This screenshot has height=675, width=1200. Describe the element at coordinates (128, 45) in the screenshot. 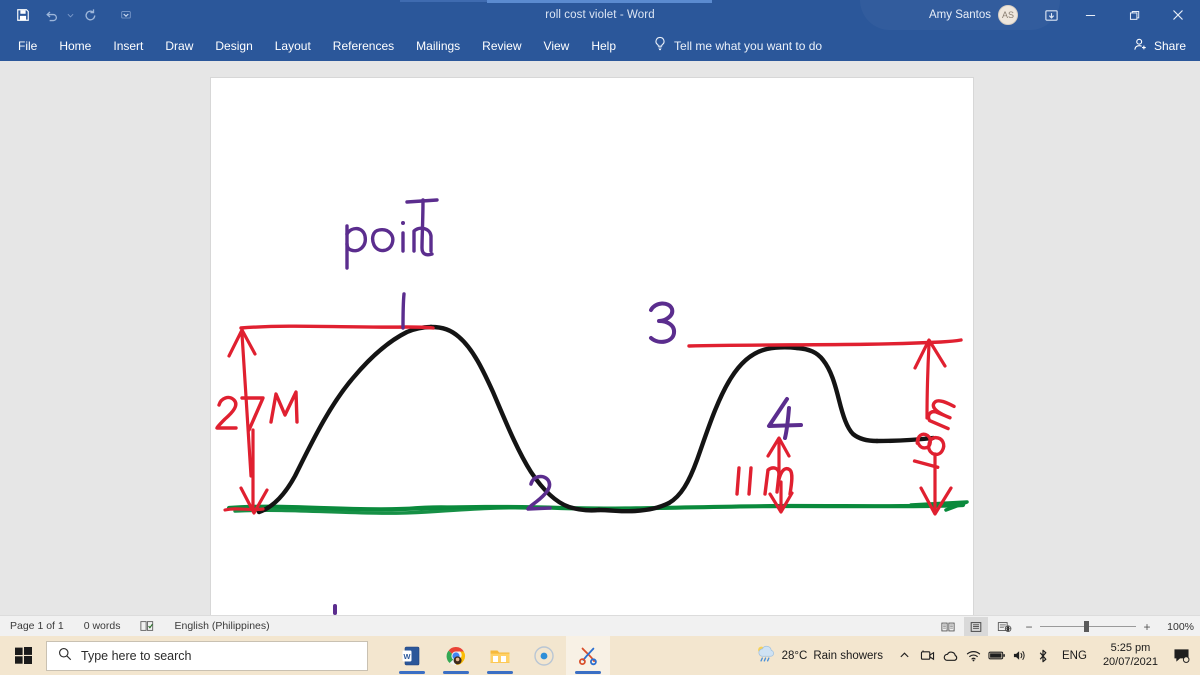

I see `tab-insert: Insert` at that location.